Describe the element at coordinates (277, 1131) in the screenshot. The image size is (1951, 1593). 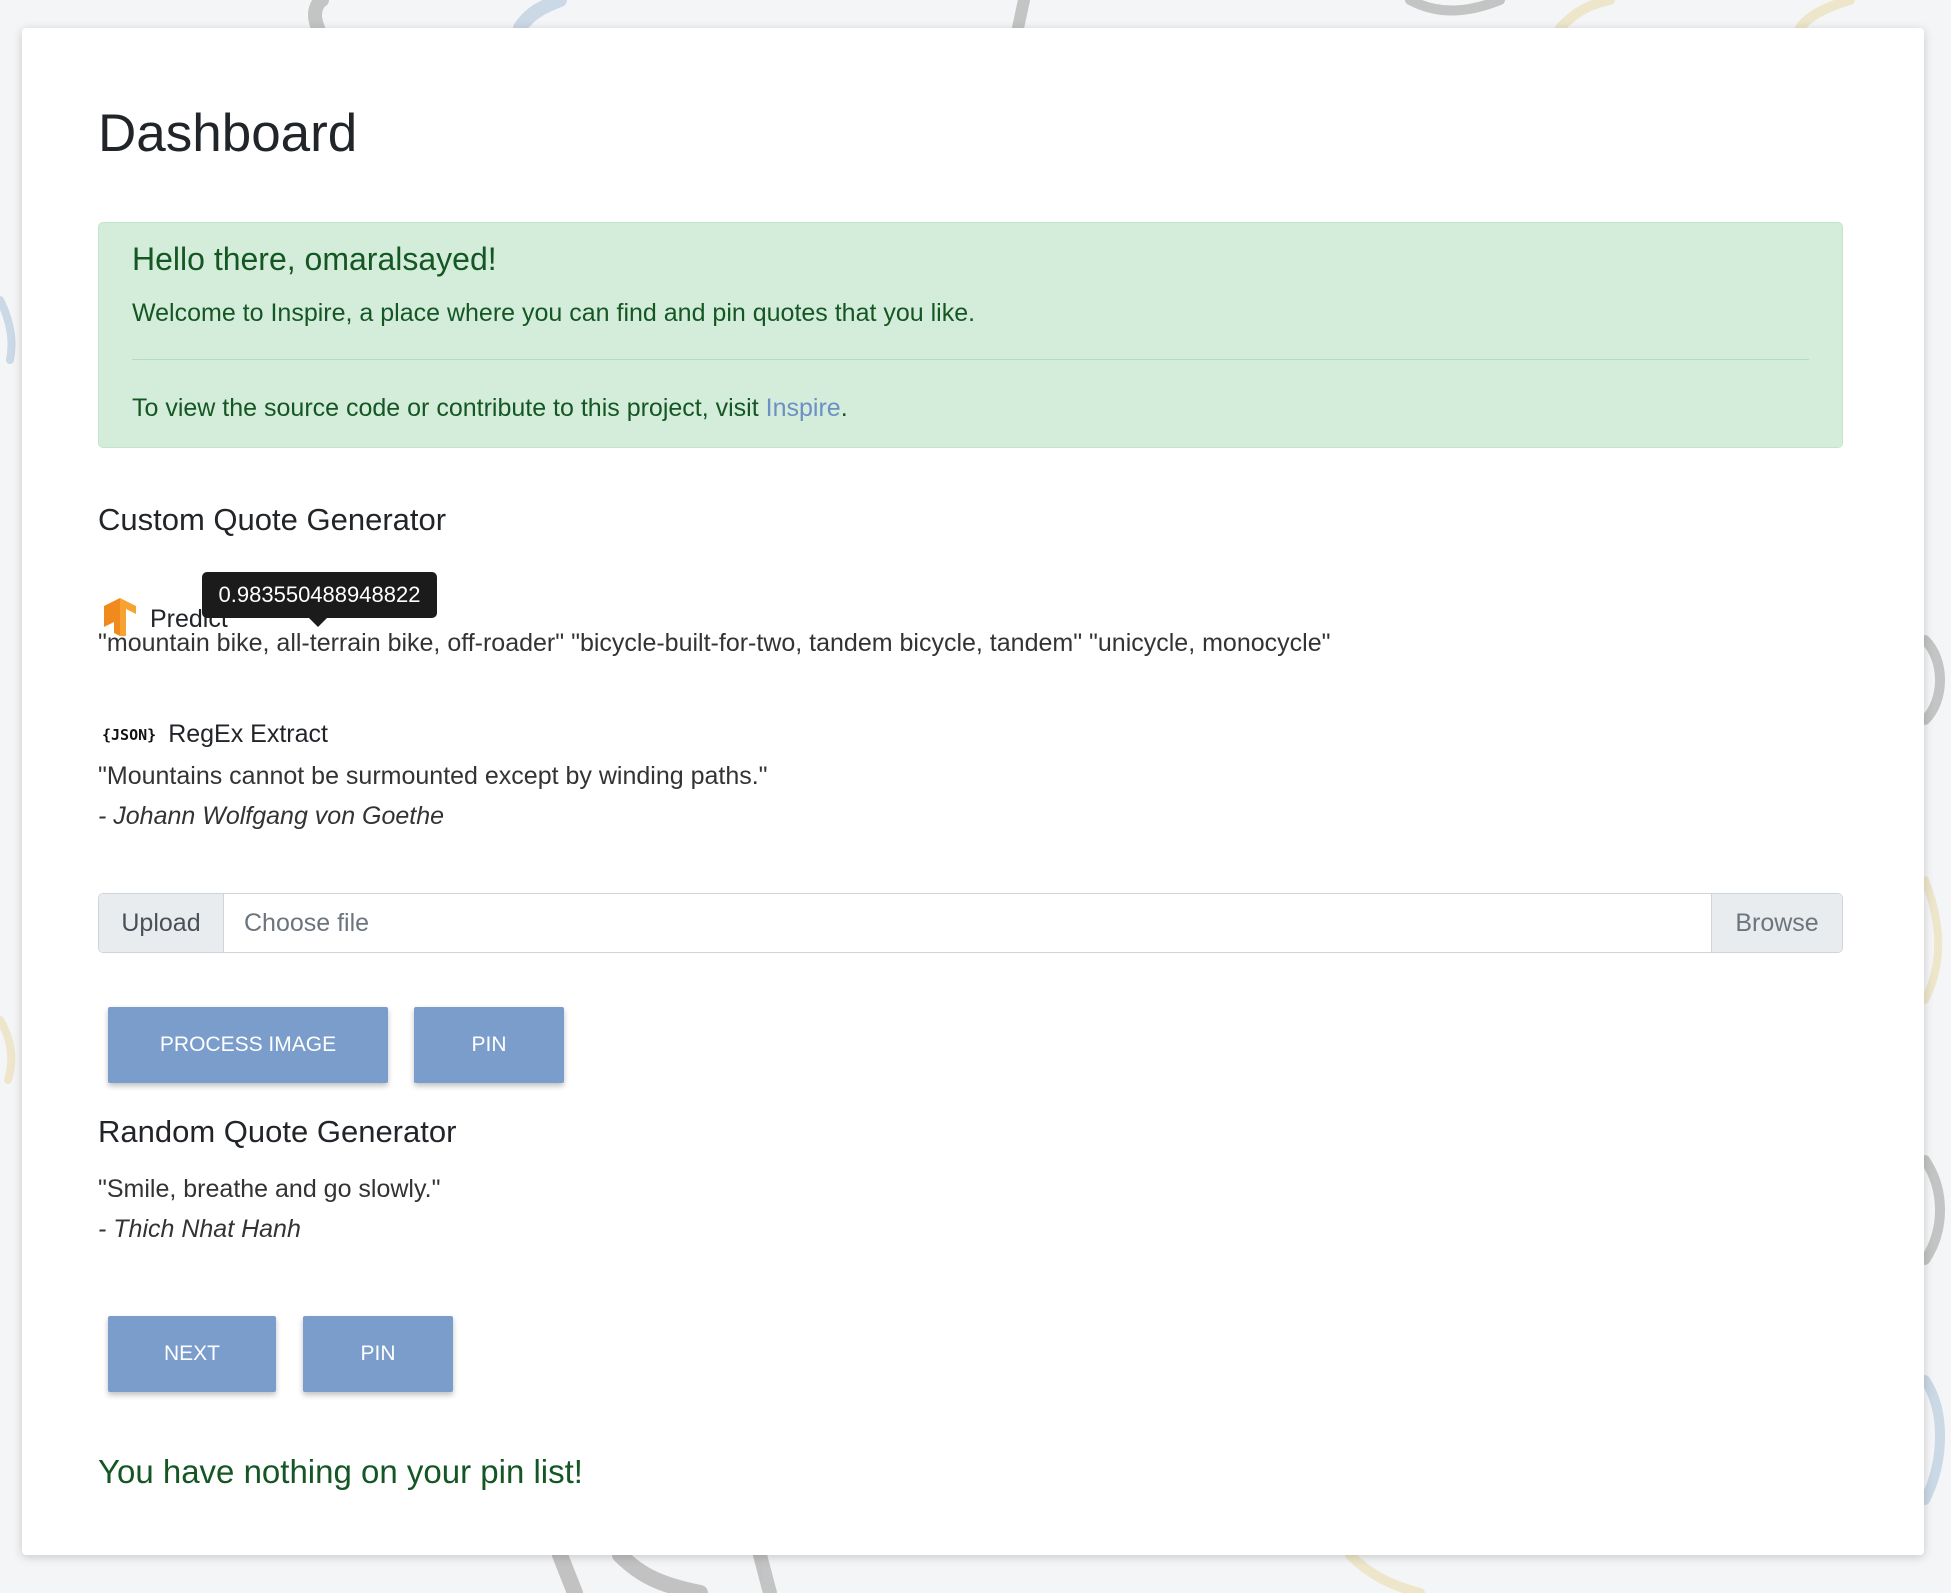
I see `random-generator-title: Random Quote Generator` at that location.